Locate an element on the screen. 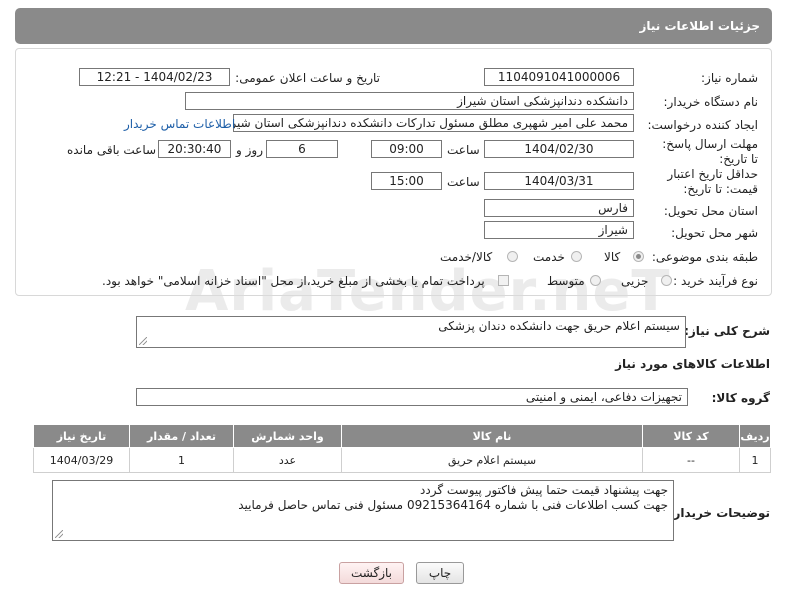 The image size is (788, 598). category-radio-goods is located at coordinates (638, 256).